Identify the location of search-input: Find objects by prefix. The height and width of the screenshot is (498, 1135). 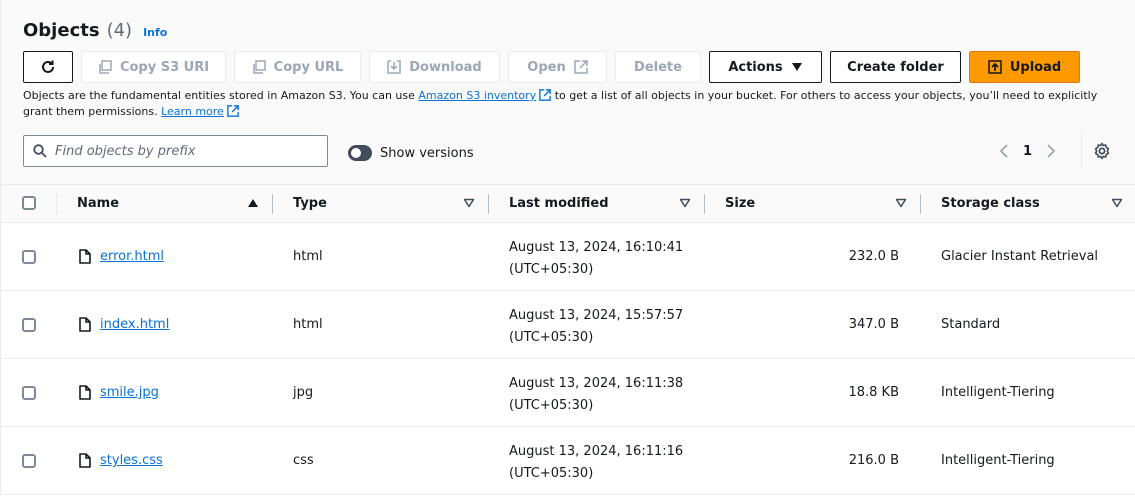
(175, 151).